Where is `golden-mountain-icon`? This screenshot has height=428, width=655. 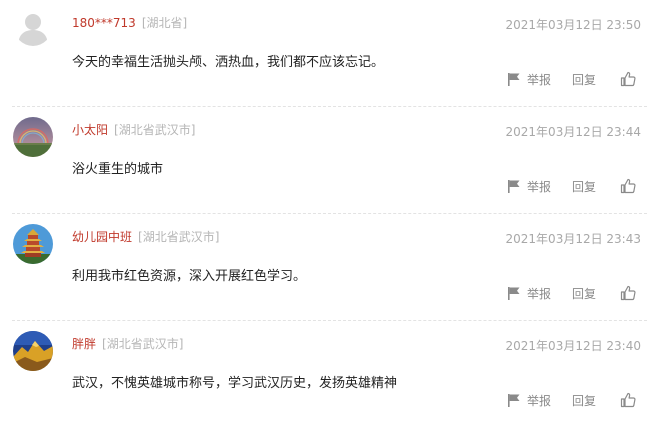
golden-mountain-icon is located at coordinates (33, 351).